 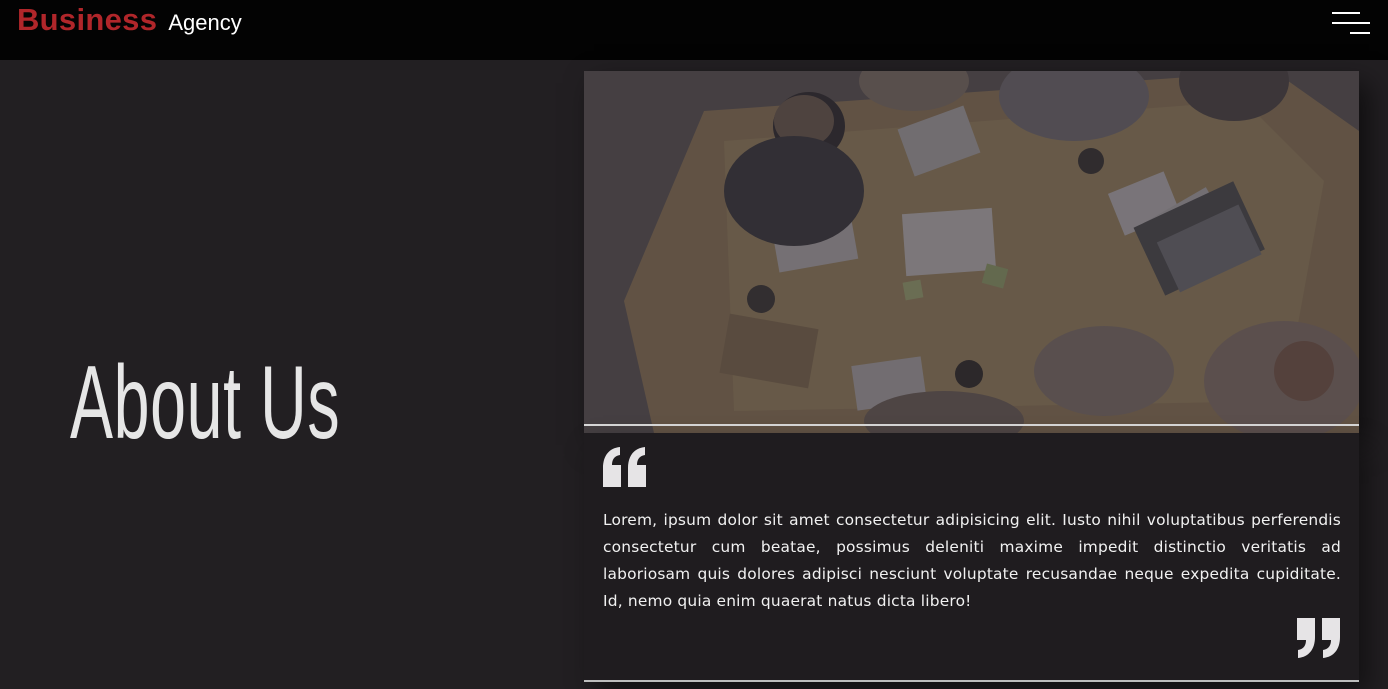 I want to click on quote-open-icon, so click(x=625, y=467).